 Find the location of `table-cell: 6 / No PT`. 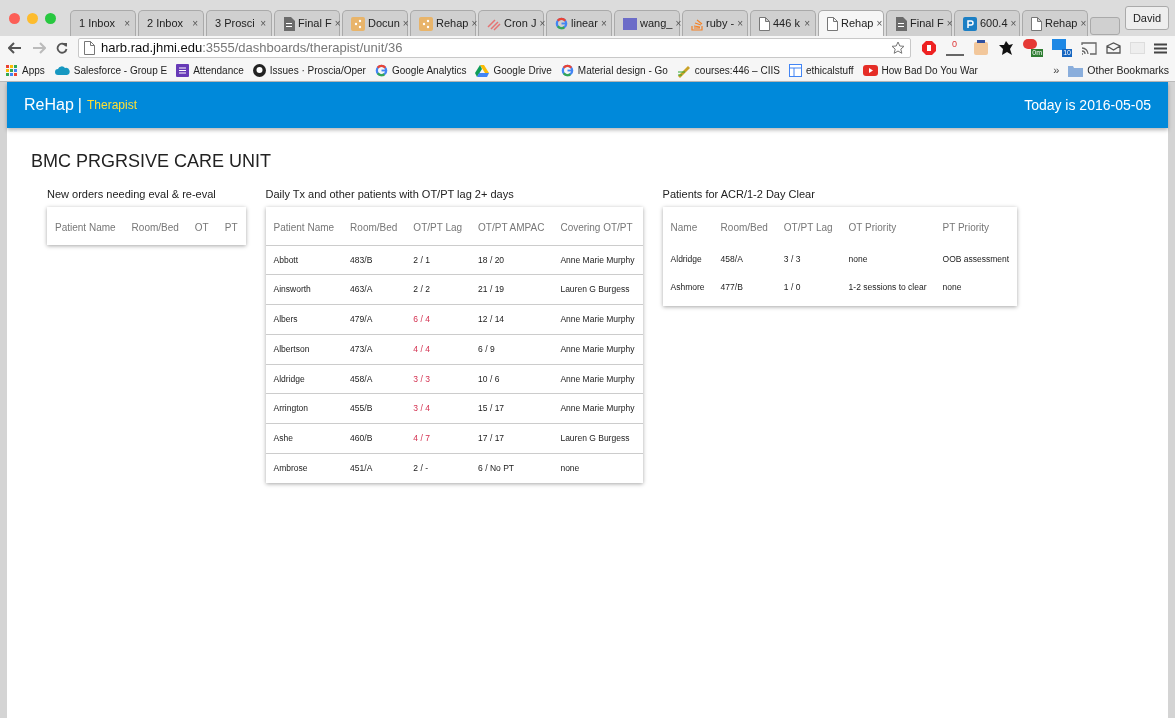

table-cell: 6 / No PT is located at coordinates (511, 468).